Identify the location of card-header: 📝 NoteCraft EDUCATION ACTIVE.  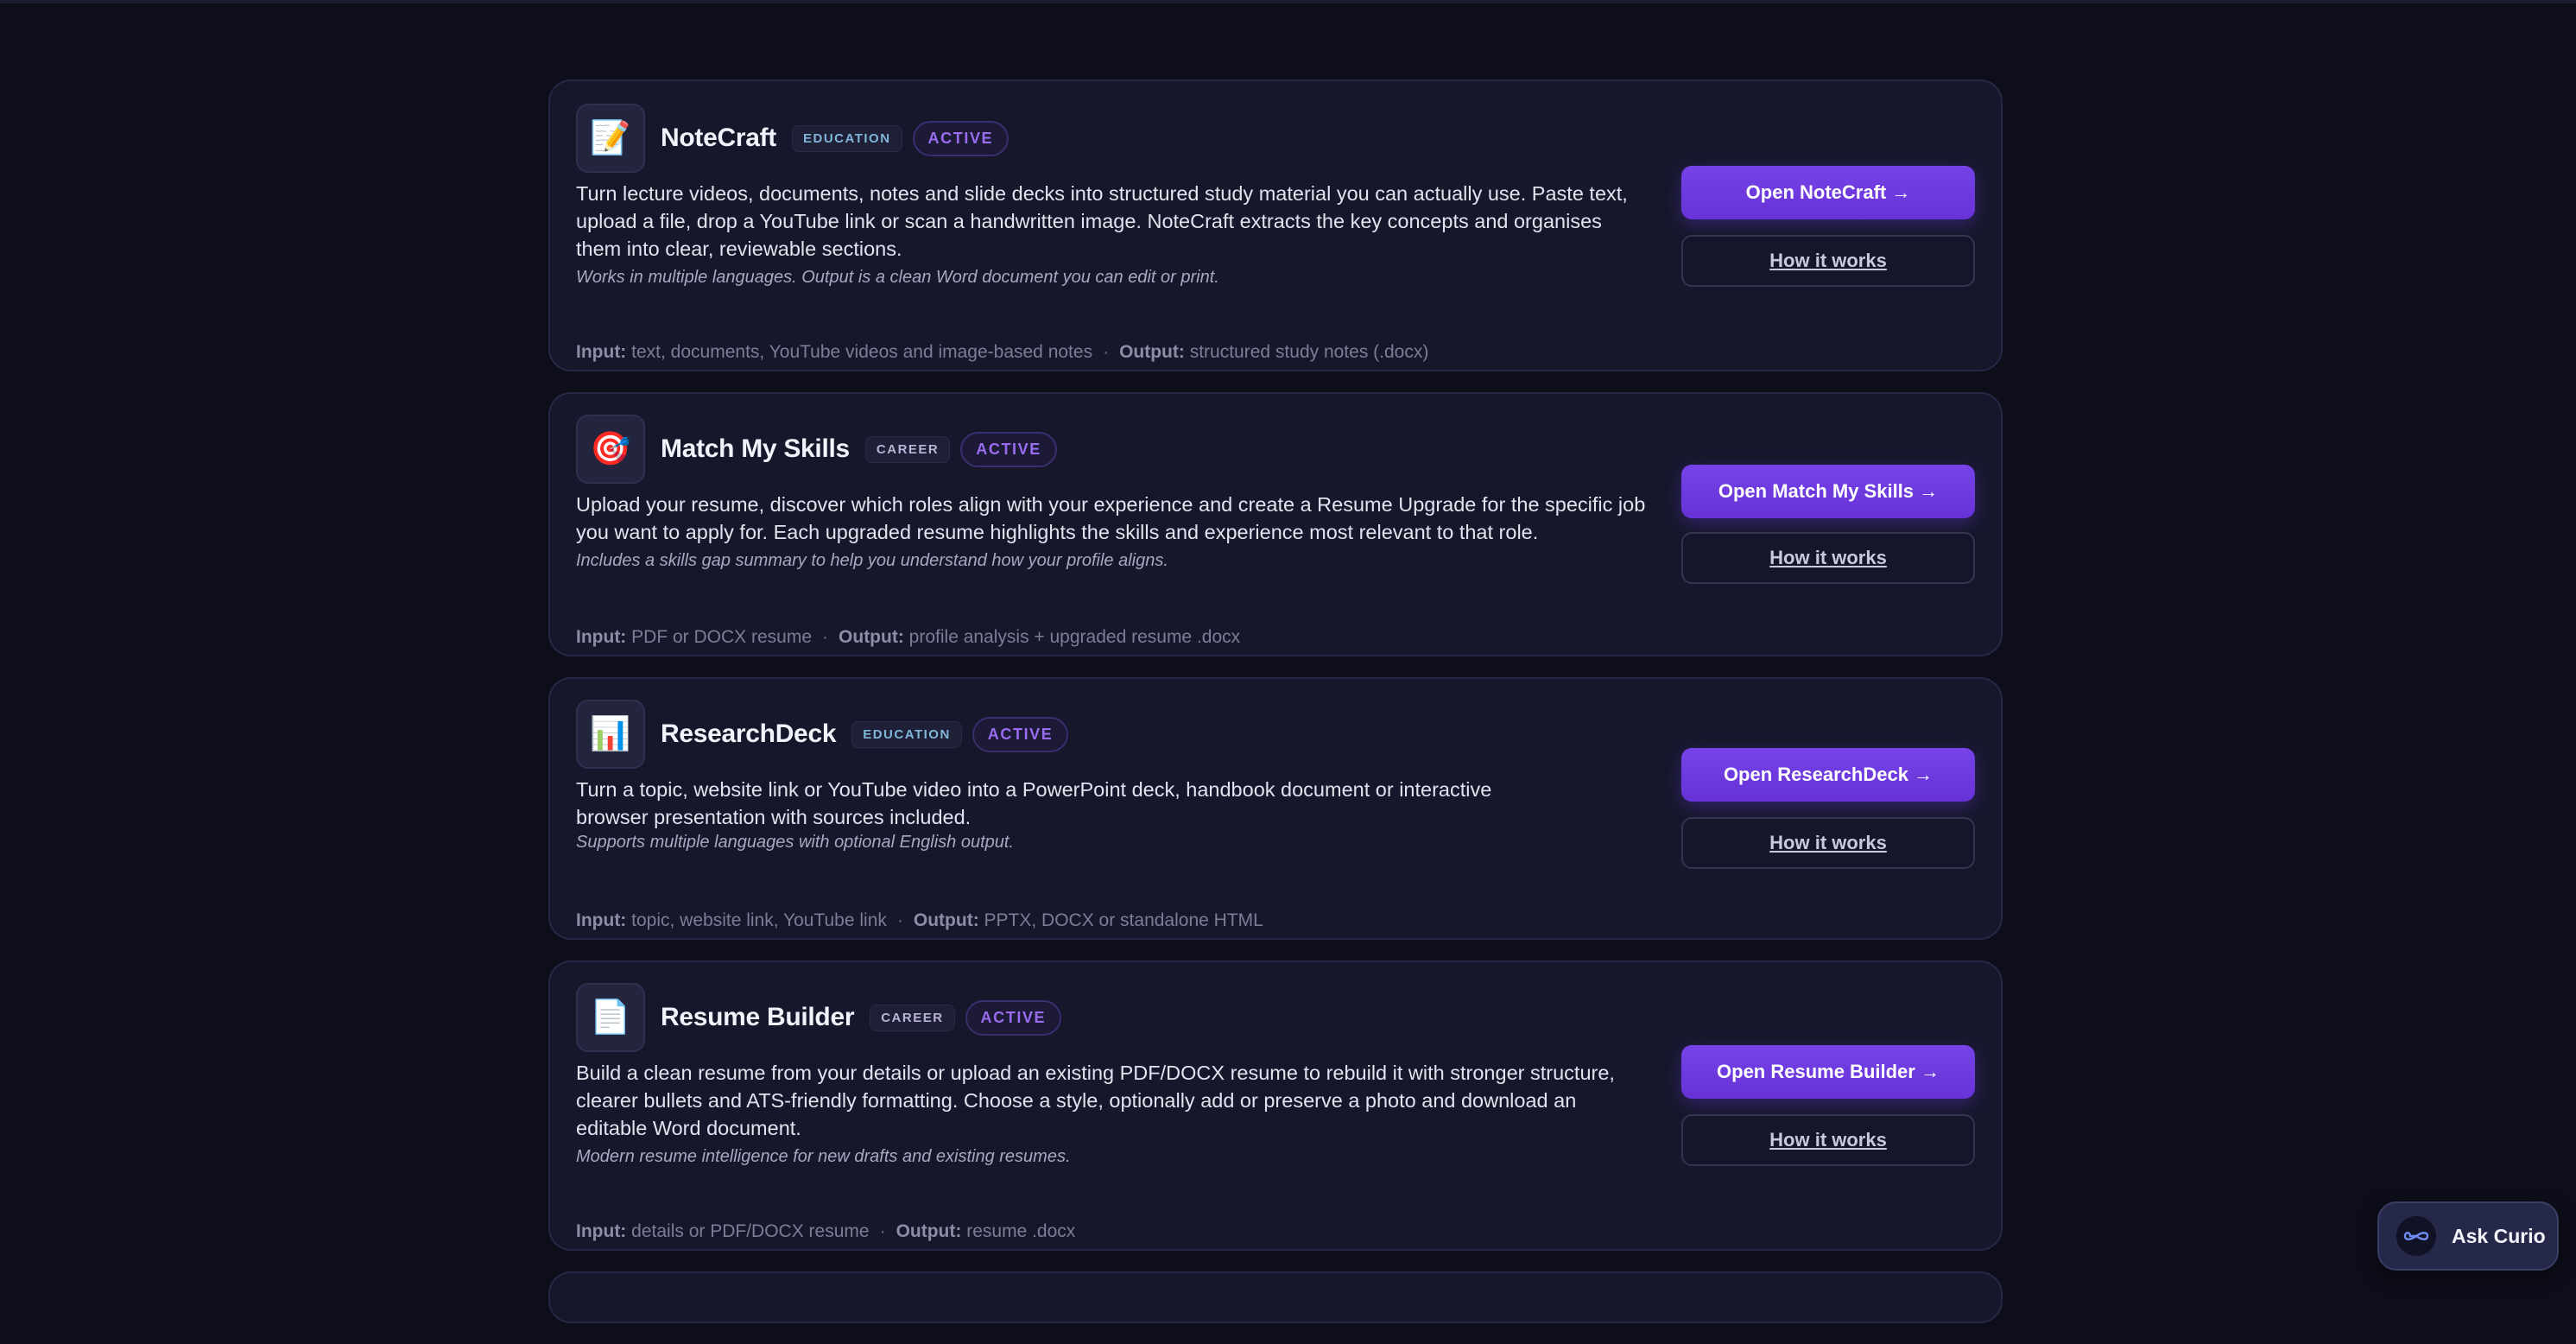
(1387, 138).